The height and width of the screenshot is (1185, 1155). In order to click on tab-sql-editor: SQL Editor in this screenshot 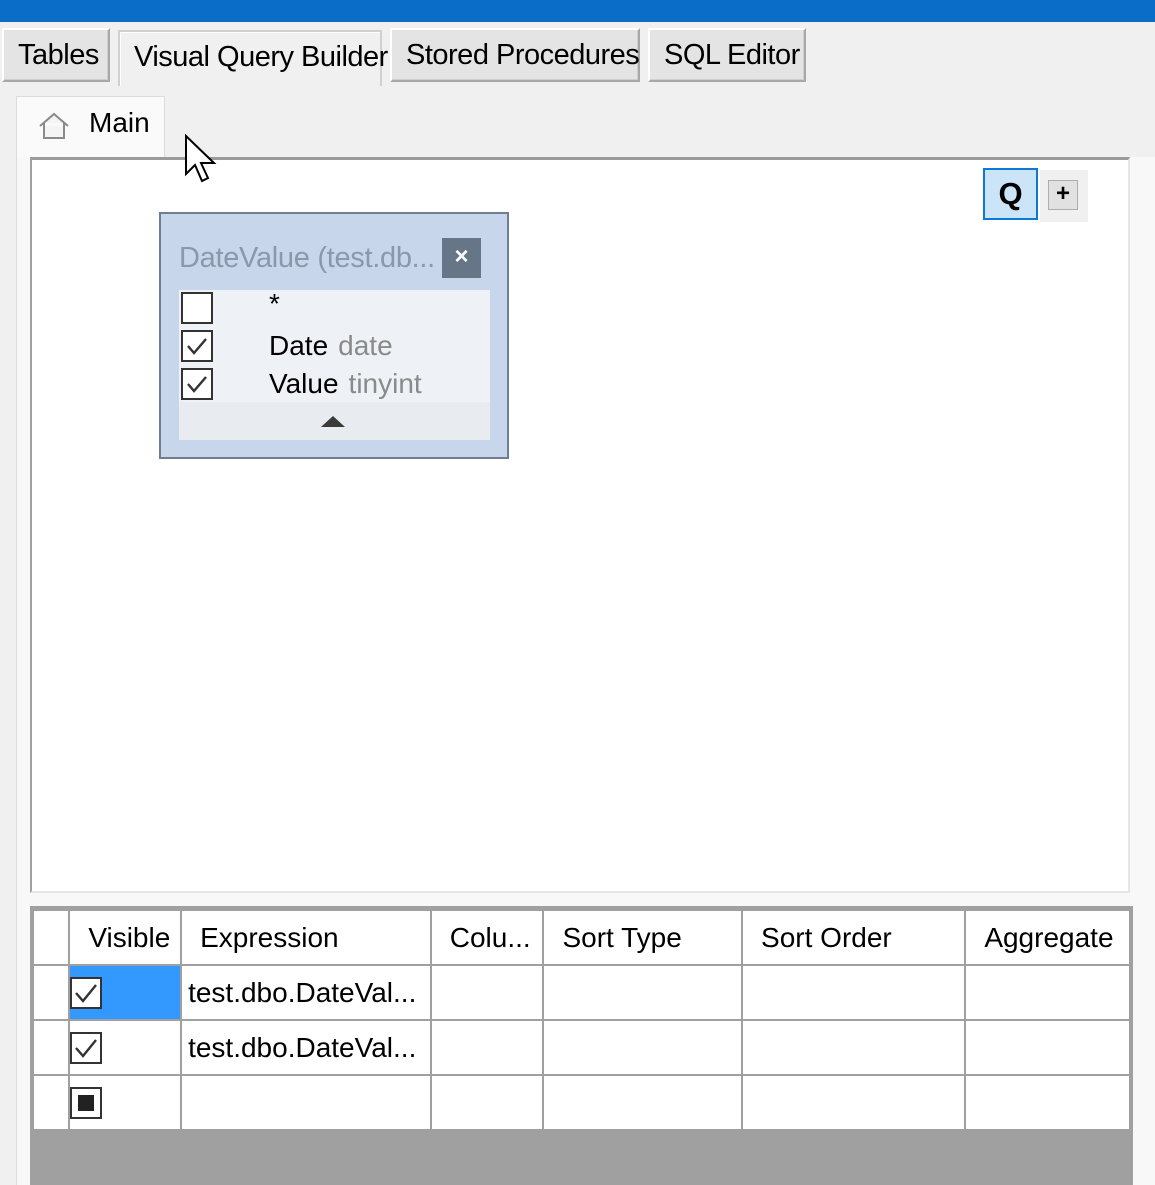, I will do `click(727, 55)`.